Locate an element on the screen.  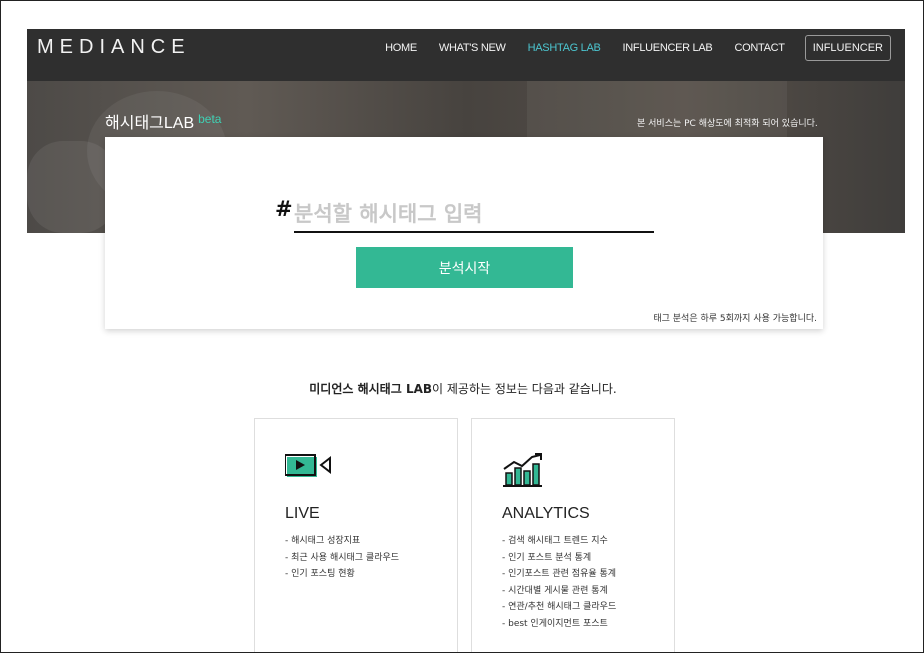
intro-brand: 미디언스 해시태그 LAB is located at coordinates (371, 389).